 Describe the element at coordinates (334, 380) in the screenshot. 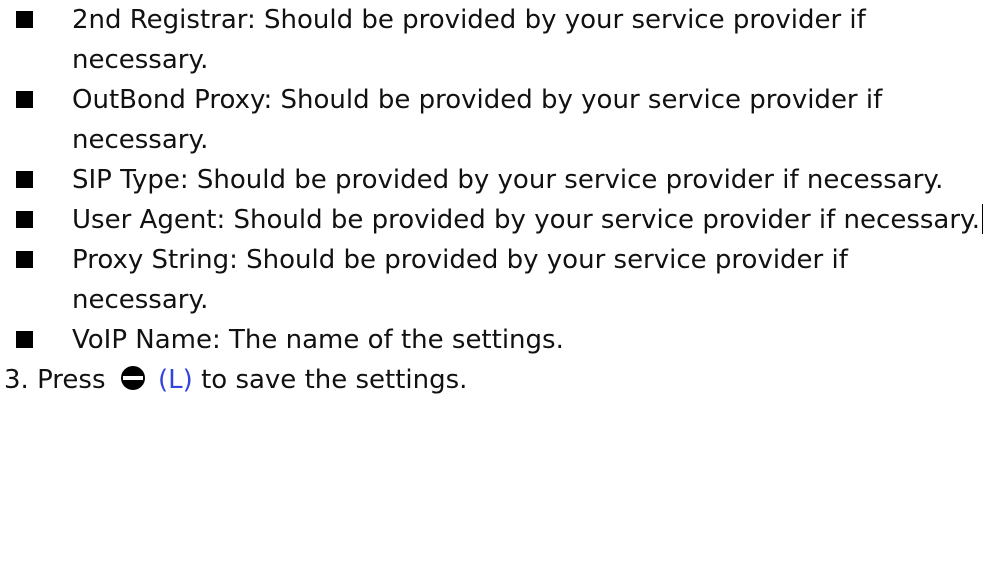

I see `step-suffix: to save the settings.` at that location.